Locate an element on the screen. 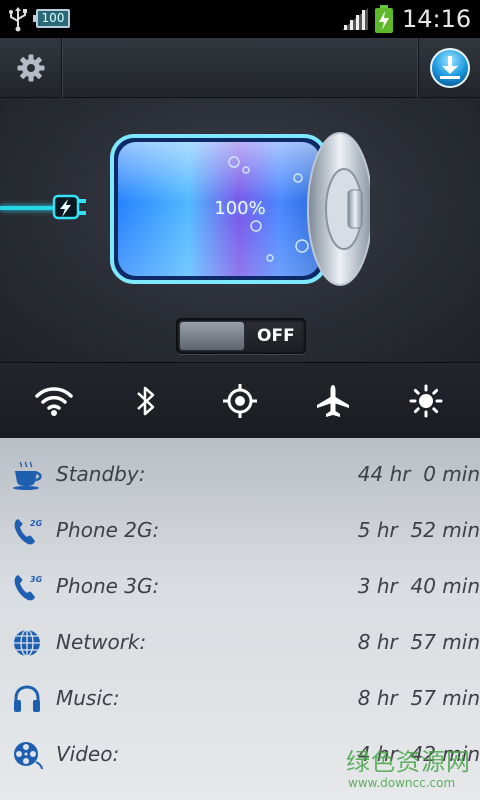 This screenshot has height=800, width=480. charging-cable is located at coordinates (30, 208).